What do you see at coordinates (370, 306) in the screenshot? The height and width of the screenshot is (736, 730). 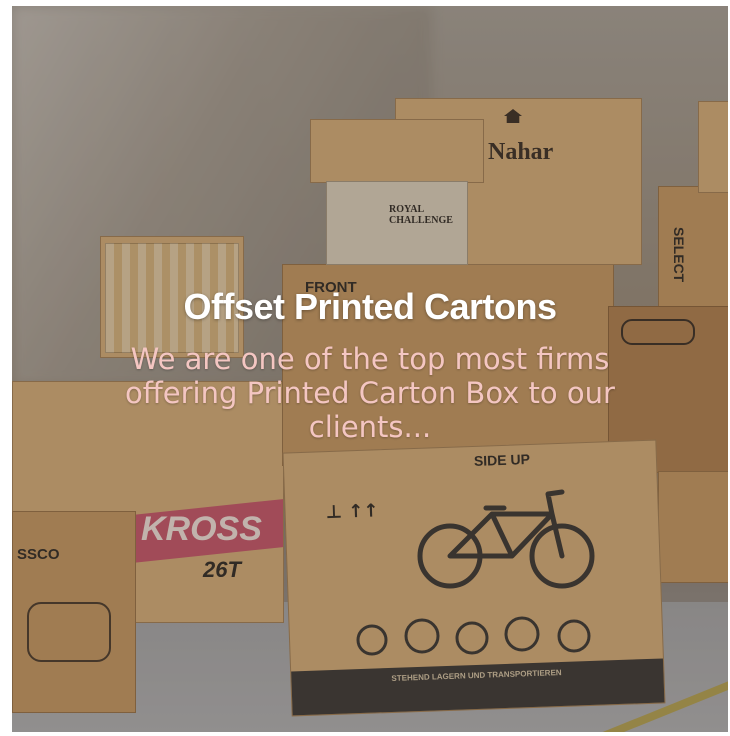 I see `hero-title: Offset Printed Cartons` at bounding box center [370, 306].